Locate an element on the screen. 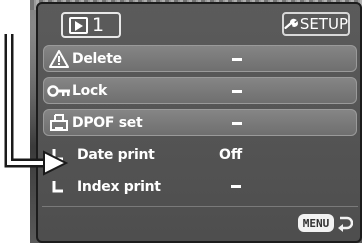 This screenshot has width=362, height=243. menu-item-lock: Lock is located at coordinates (200, 90).